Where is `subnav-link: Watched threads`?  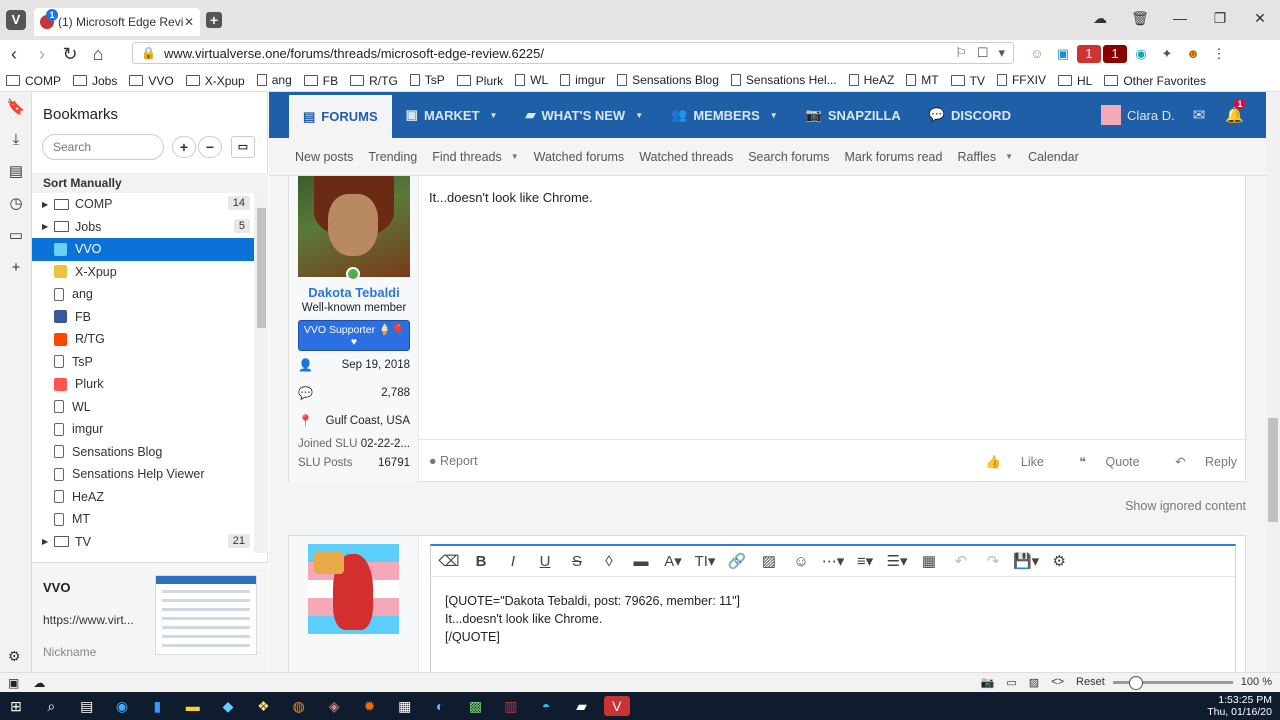 subnav-link: Watched threads is located at coordinates (686, 157).